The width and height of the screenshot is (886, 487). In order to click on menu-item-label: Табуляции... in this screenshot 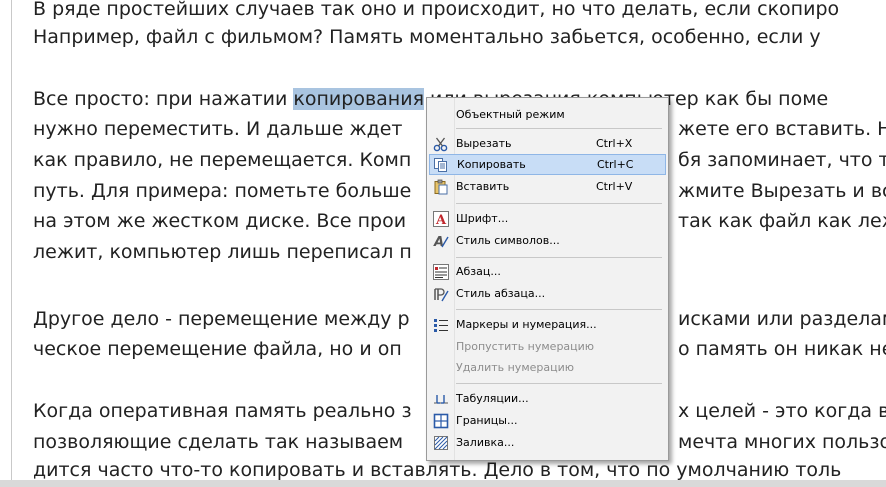, I will do `click(492, 398)`.